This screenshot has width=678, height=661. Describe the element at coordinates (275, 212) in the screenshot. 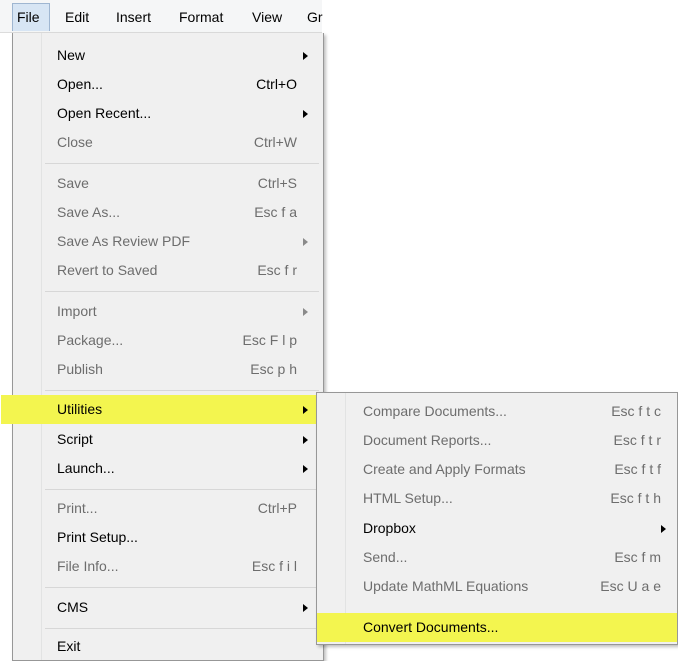

I see `menu-item-shortcut: Esc f a` at that location.